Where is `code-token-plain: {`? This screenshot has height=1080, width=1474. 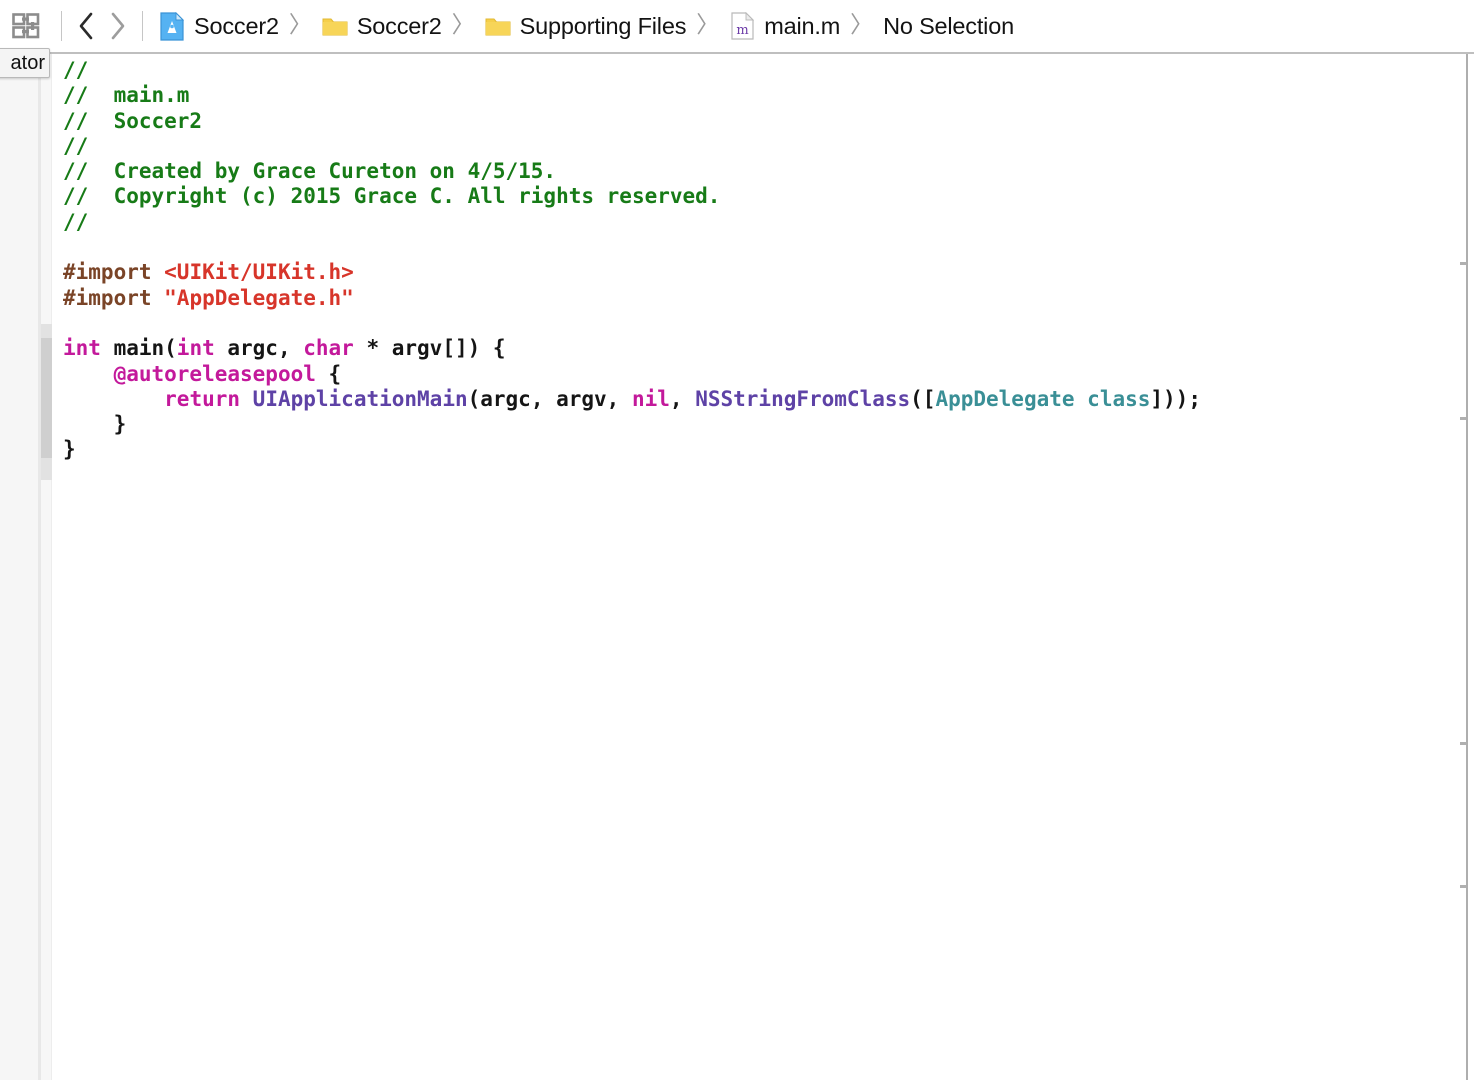
code-token-plain: { is located at coordinates (328, 373).